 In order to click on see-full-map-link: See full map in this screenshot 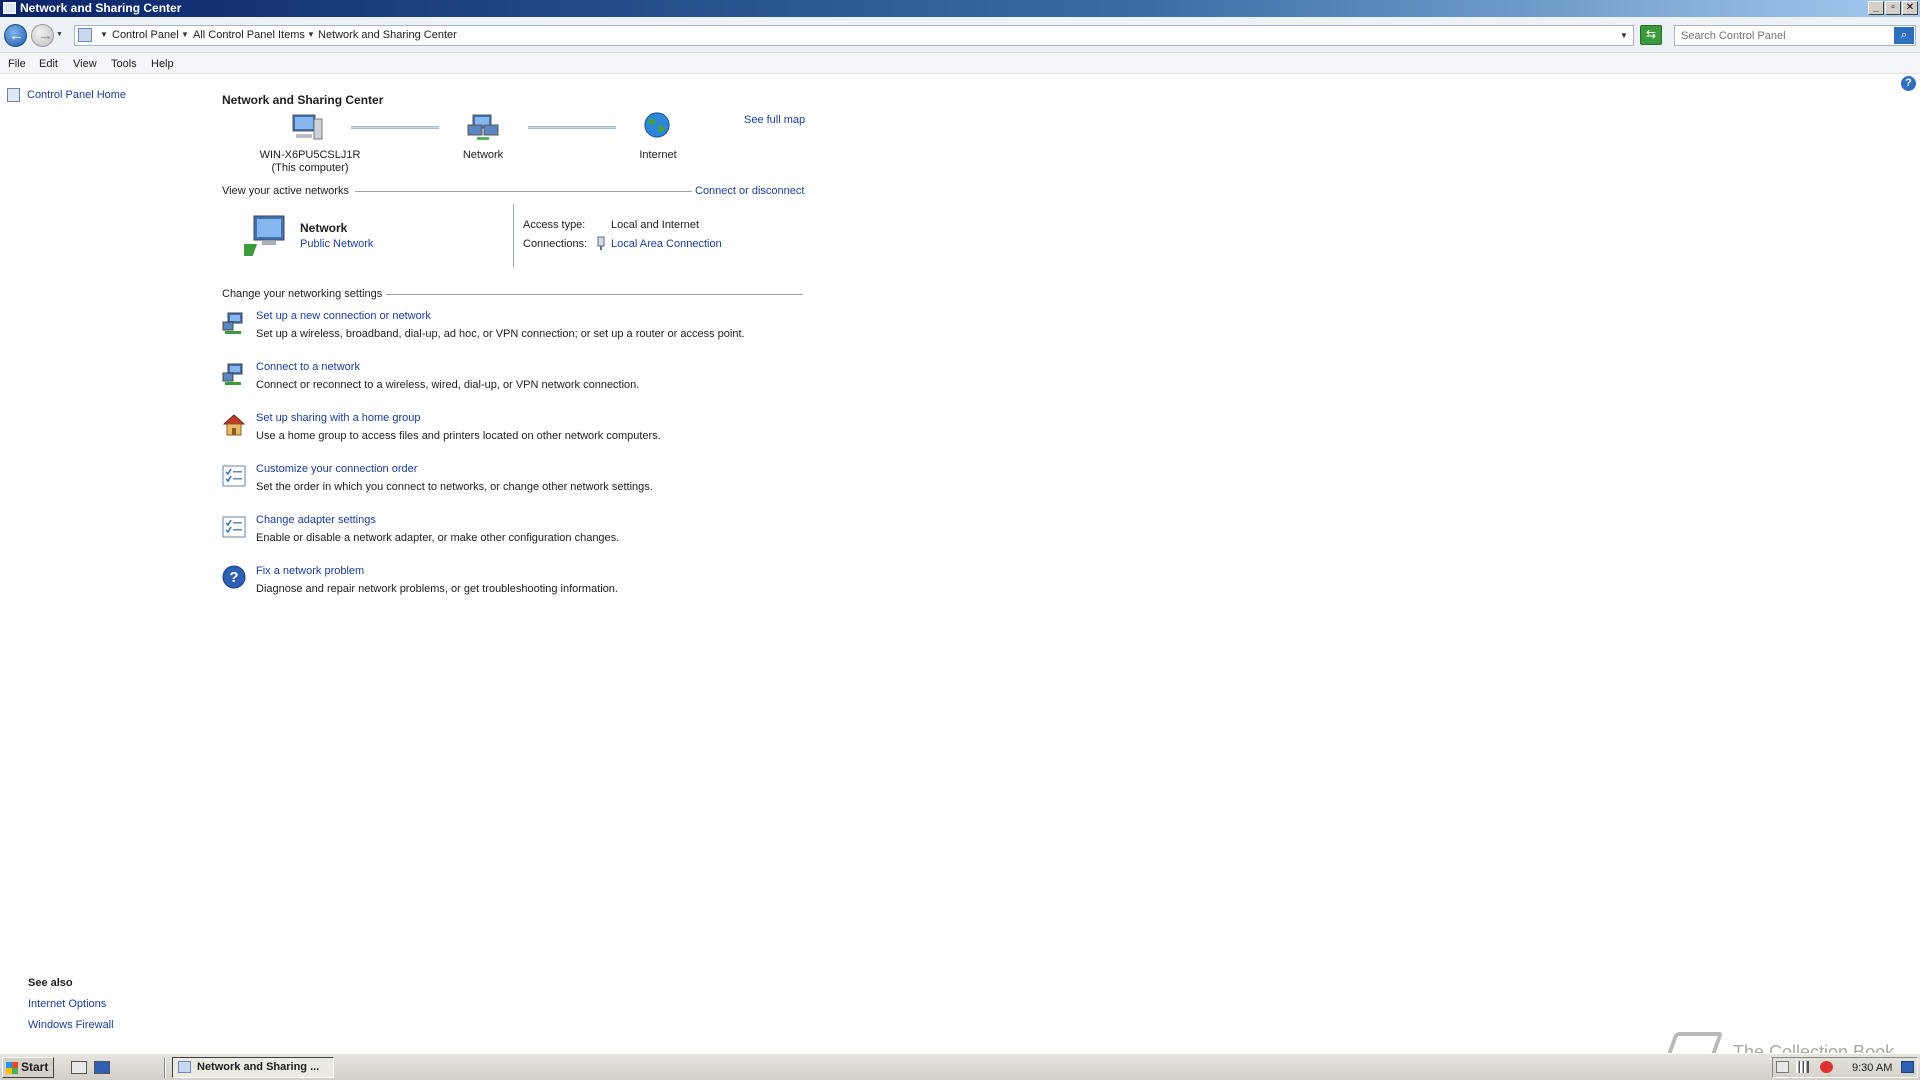, I will do `click(774, 120)`.